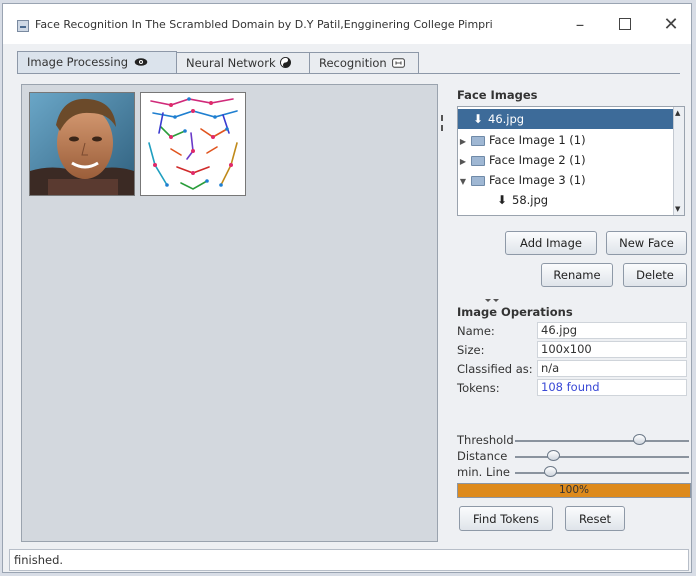 Image resolution: width=696 pixels, height=576 pixels. Describe the element at coordinates (476, 331) in the screenshot. I see `name-label: Name:` at that location.